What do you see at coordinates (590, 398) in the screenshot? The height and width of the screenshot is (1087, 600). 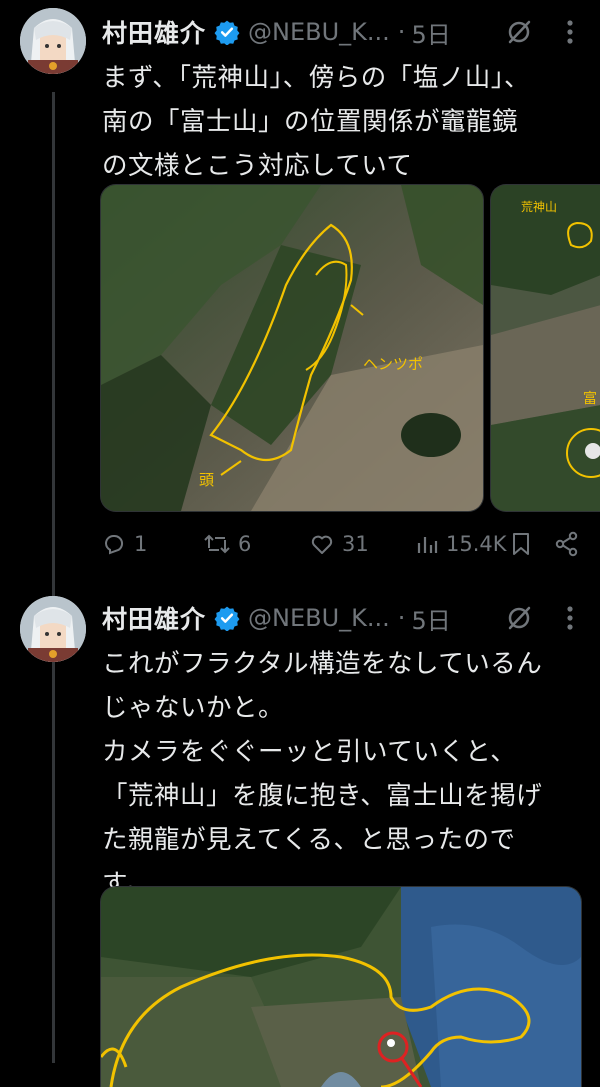 I see `map-annotation-fuji: 富` at bounding box center [590, 398].